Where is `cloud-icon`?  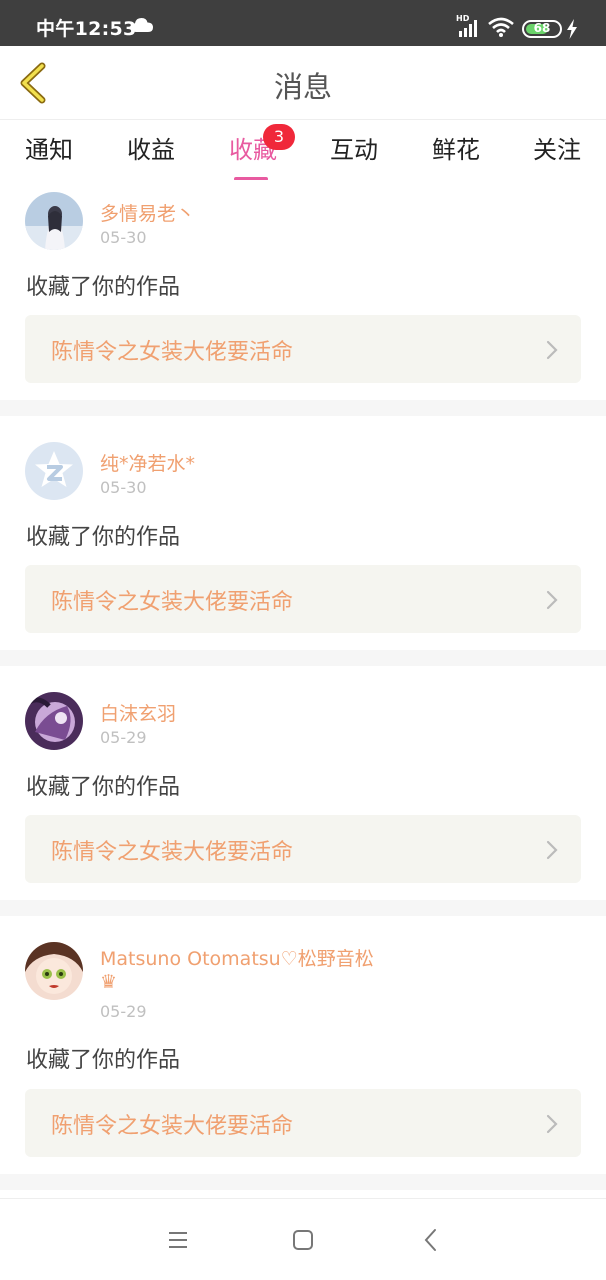 cloud-icon is located at coordinates (142, 25).